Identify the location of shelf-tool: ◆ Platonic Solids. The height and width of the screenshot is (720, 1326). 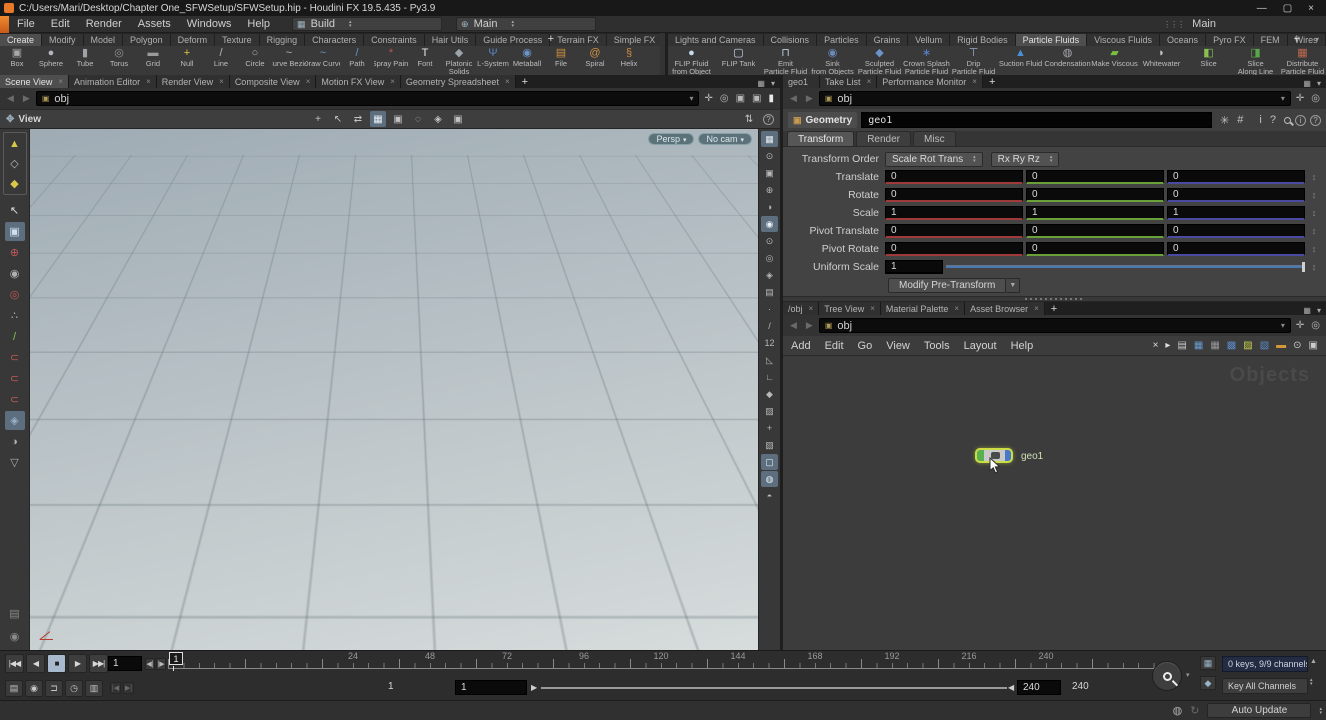
(459, 60).